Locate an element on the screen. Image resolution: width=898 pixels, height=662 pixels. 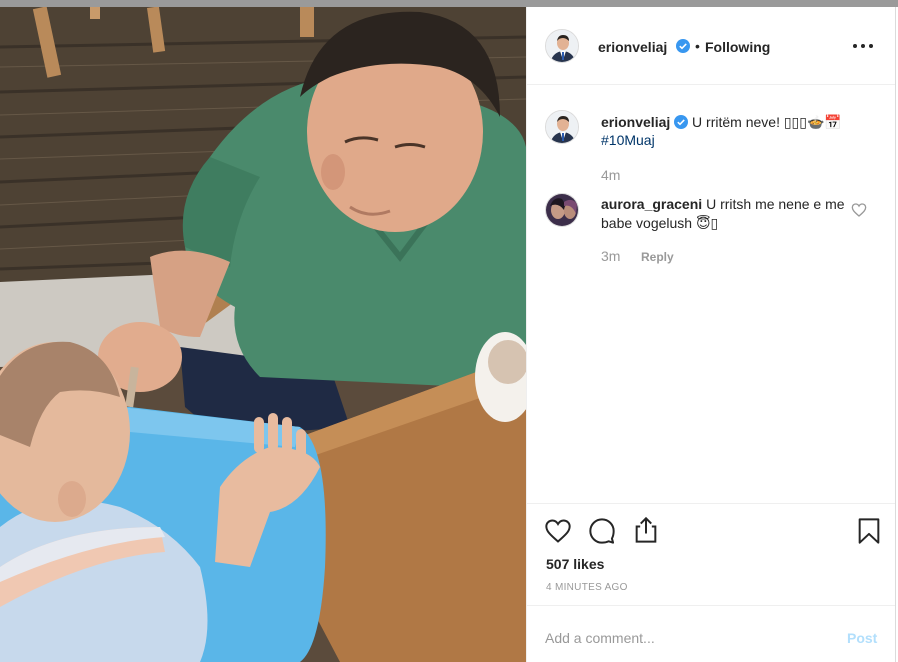
comment-username: aurora_graceni is located at coordinates (651, 204).